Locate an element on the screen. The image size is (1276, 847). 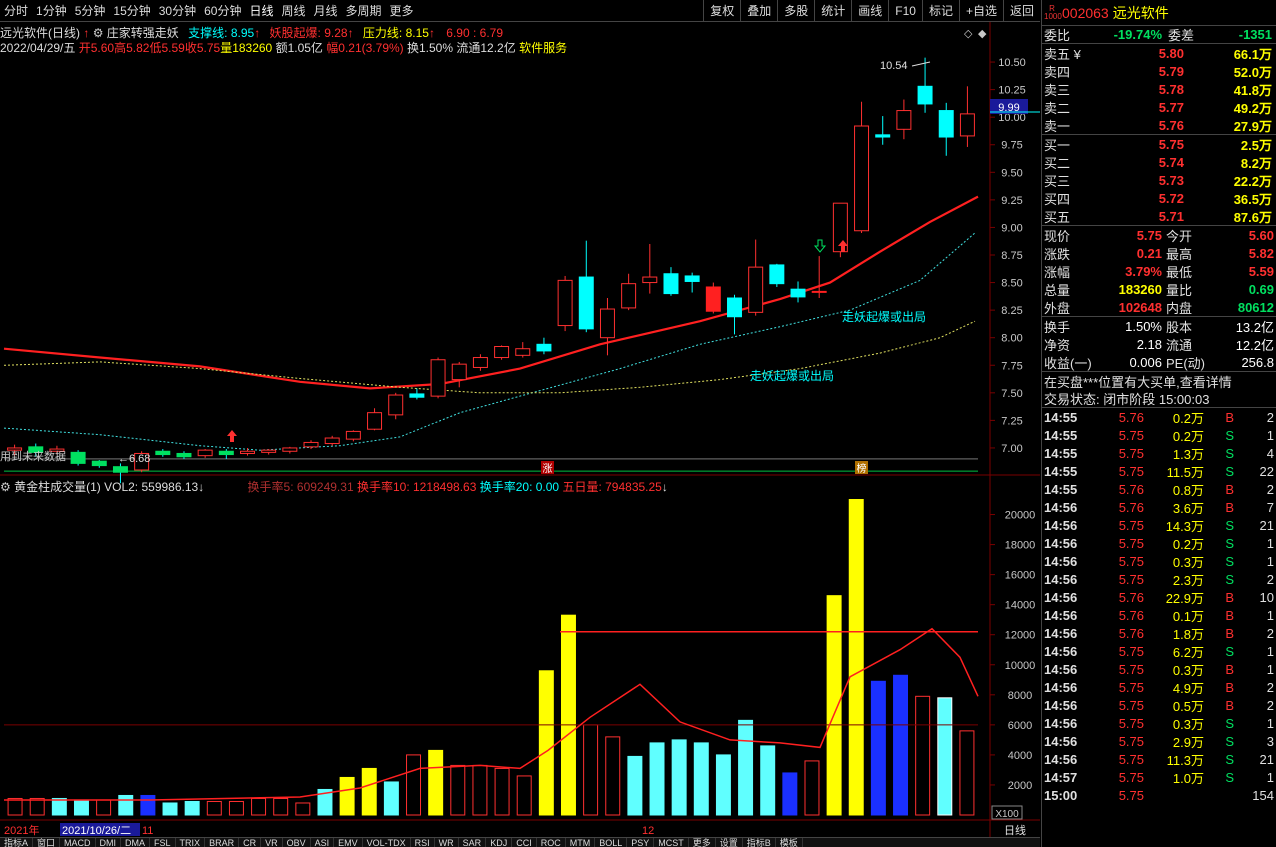
indicator-tab: EMV is located at coordinates (348, 842).